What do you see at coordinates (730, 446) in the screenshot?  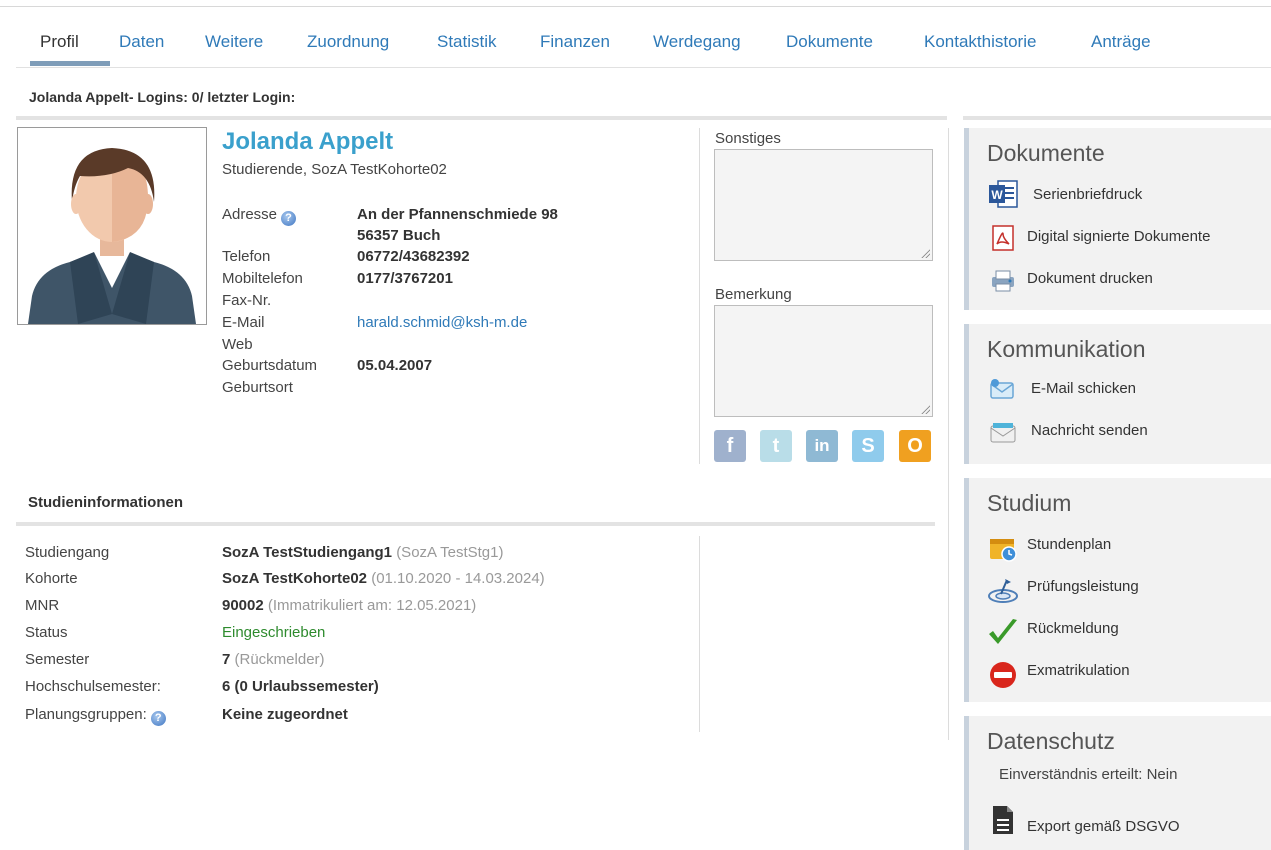 I see `facebook-icon: f` at bounding box center [730, 446].